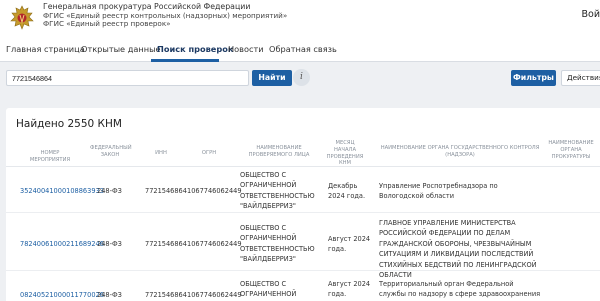 The height and width of the screenshot is (301, 600). What do you see at coordinates (301, 77) in the screenshot?
I see `info-icon: i` at bounding box center [301, 77].